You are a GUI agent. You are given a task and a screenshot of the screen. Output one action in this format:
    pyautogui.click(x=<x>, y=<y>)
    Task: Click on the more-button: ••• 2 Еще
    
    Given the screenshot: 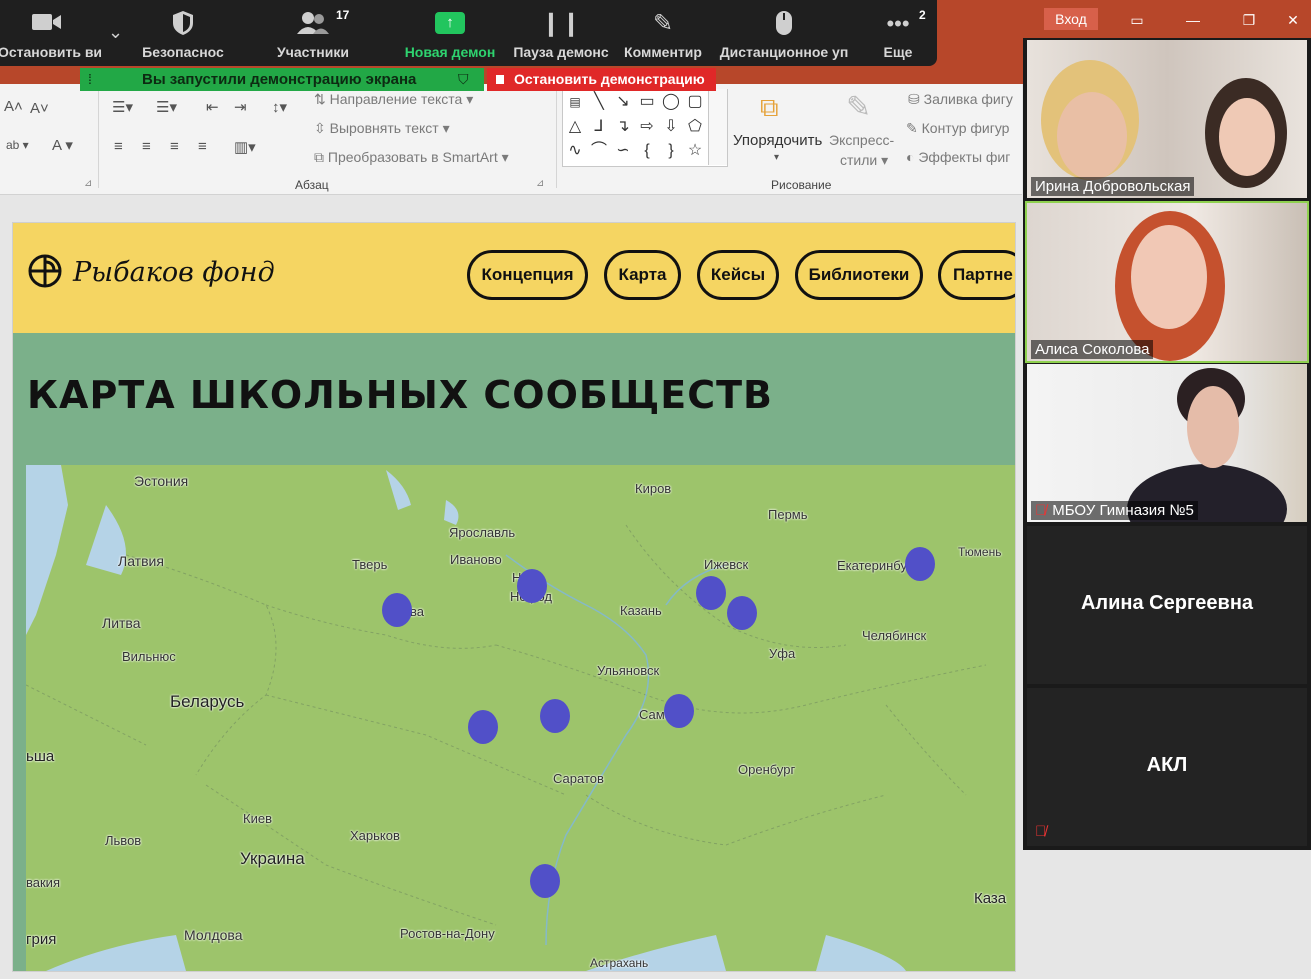 What is the action you would take?
    pyautogui.click(x=899, y=33)
    